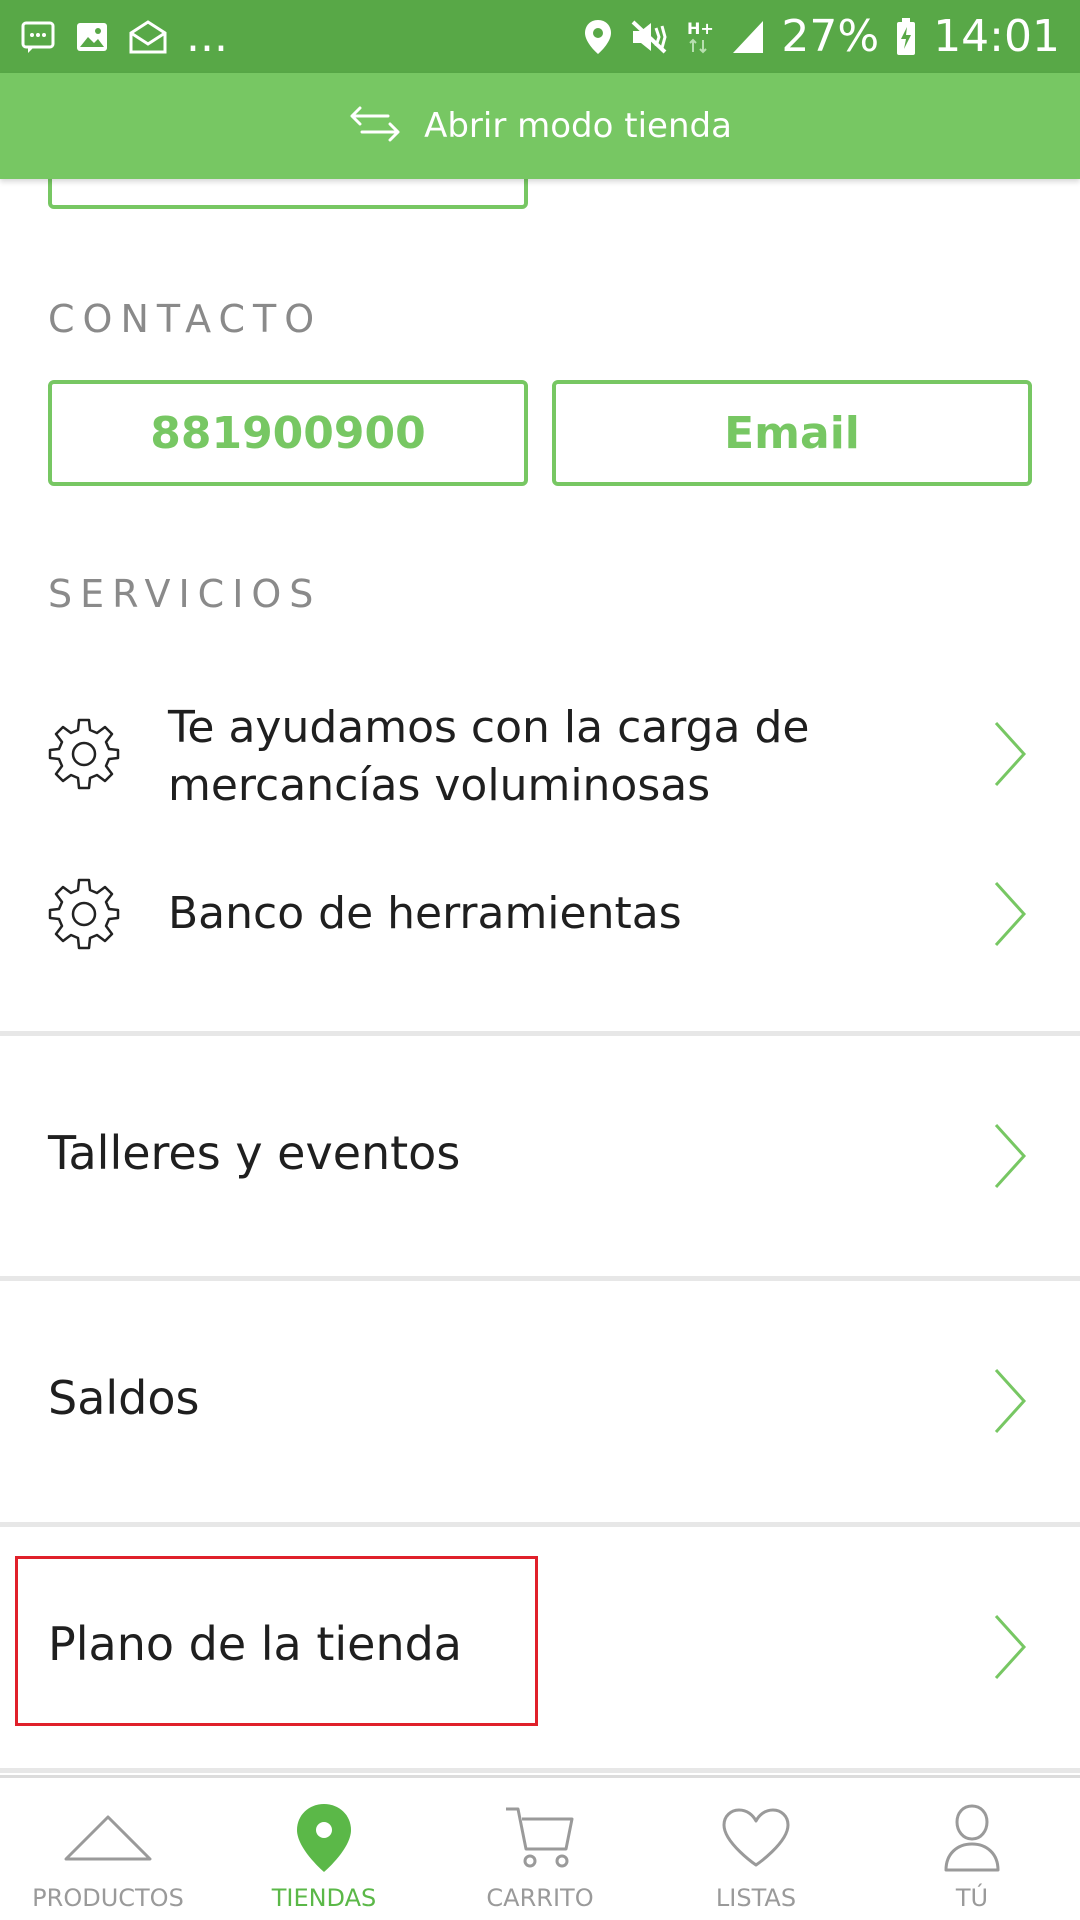  What do you see at coordinates (540, 1898) in the screenshot?
I see `nav-label: CARRITO` at bounding box center [540, 1898].